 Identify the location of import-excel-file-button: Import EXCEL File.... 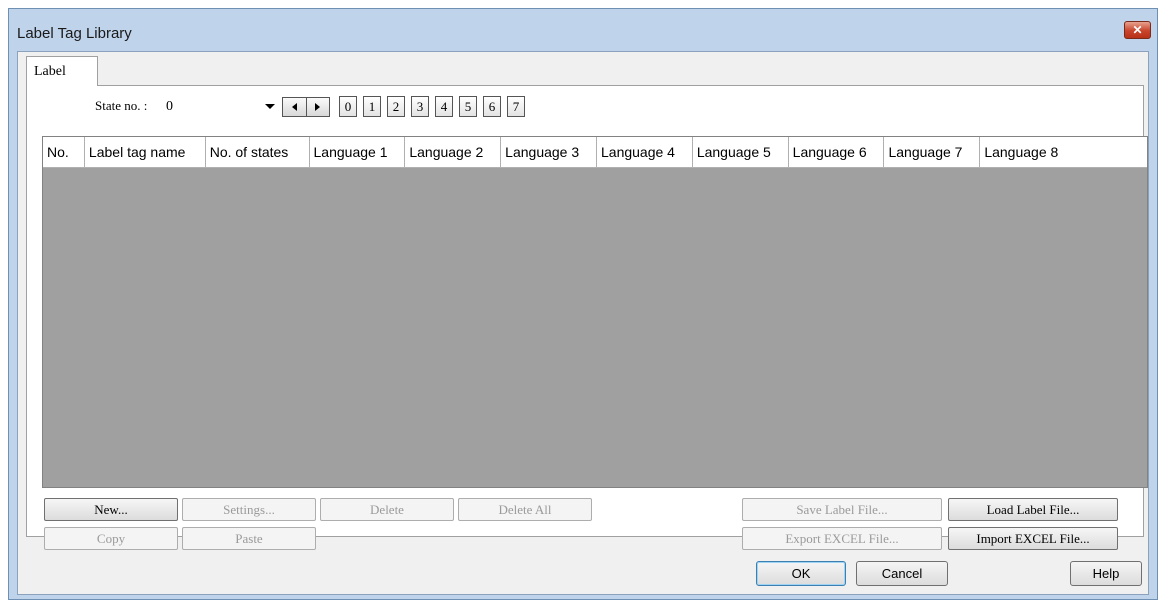
(1033, 538).